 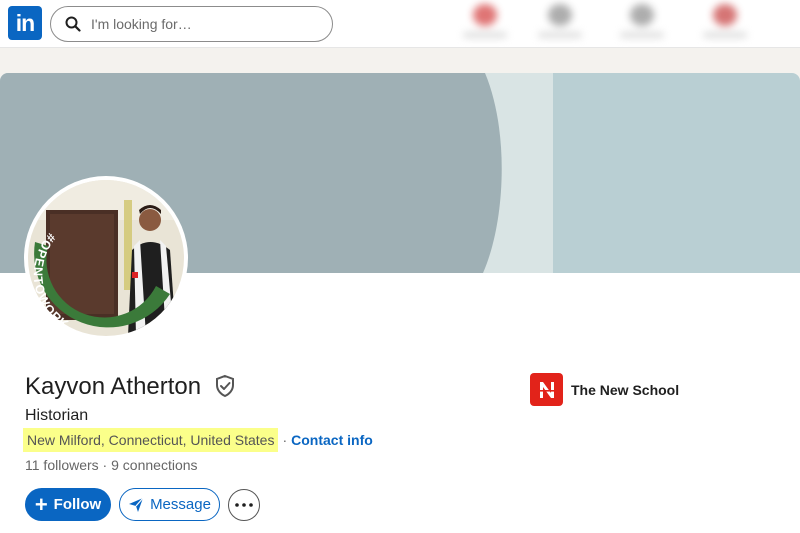 What do you see at coordinates (77, 504) in the screenshot?
I see `follow-label: Follow` at bounding box center [77, 504].